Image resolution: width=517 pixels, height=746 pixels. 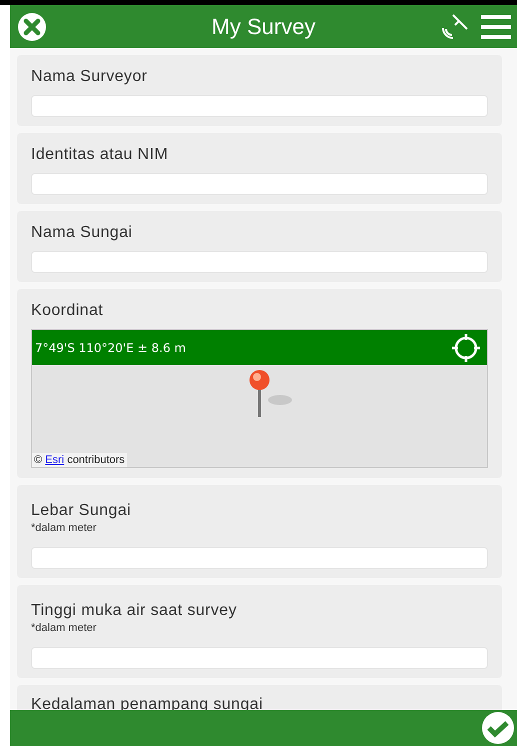 What do you see at coordinates (95, 460) in the screenshot?
I see `attribution-text: contributors` at bounding box center [95, 460].